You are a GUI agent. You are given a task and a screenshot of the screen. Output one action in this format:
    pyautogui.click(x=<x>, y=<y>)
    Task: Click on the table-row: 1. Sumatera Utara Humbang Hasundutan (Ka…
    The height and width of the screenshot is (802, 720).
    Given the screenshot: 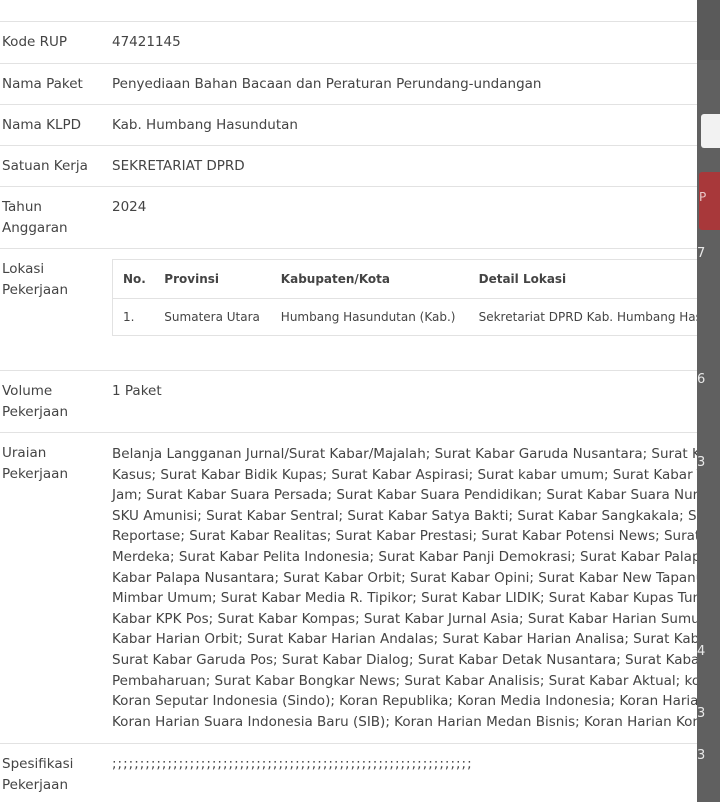 What is the action you would take?
    pyautogui.click(x=404, y=317)
    